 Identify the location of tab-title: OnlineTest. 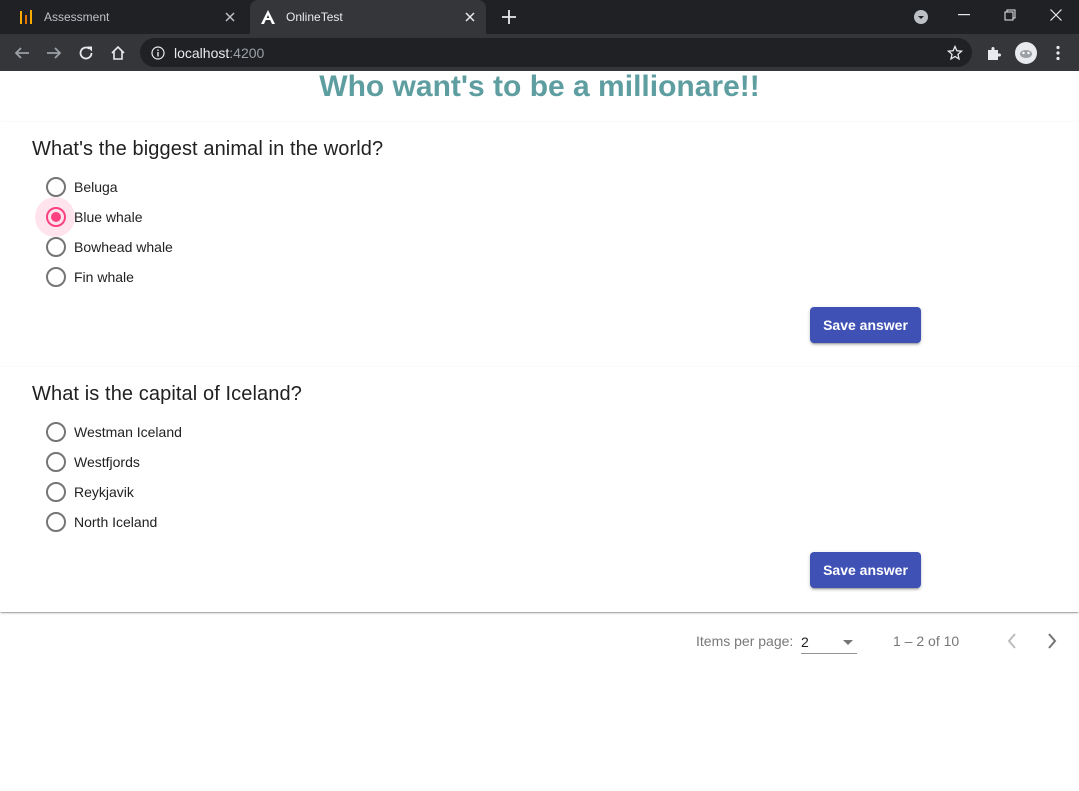
(314, 17).